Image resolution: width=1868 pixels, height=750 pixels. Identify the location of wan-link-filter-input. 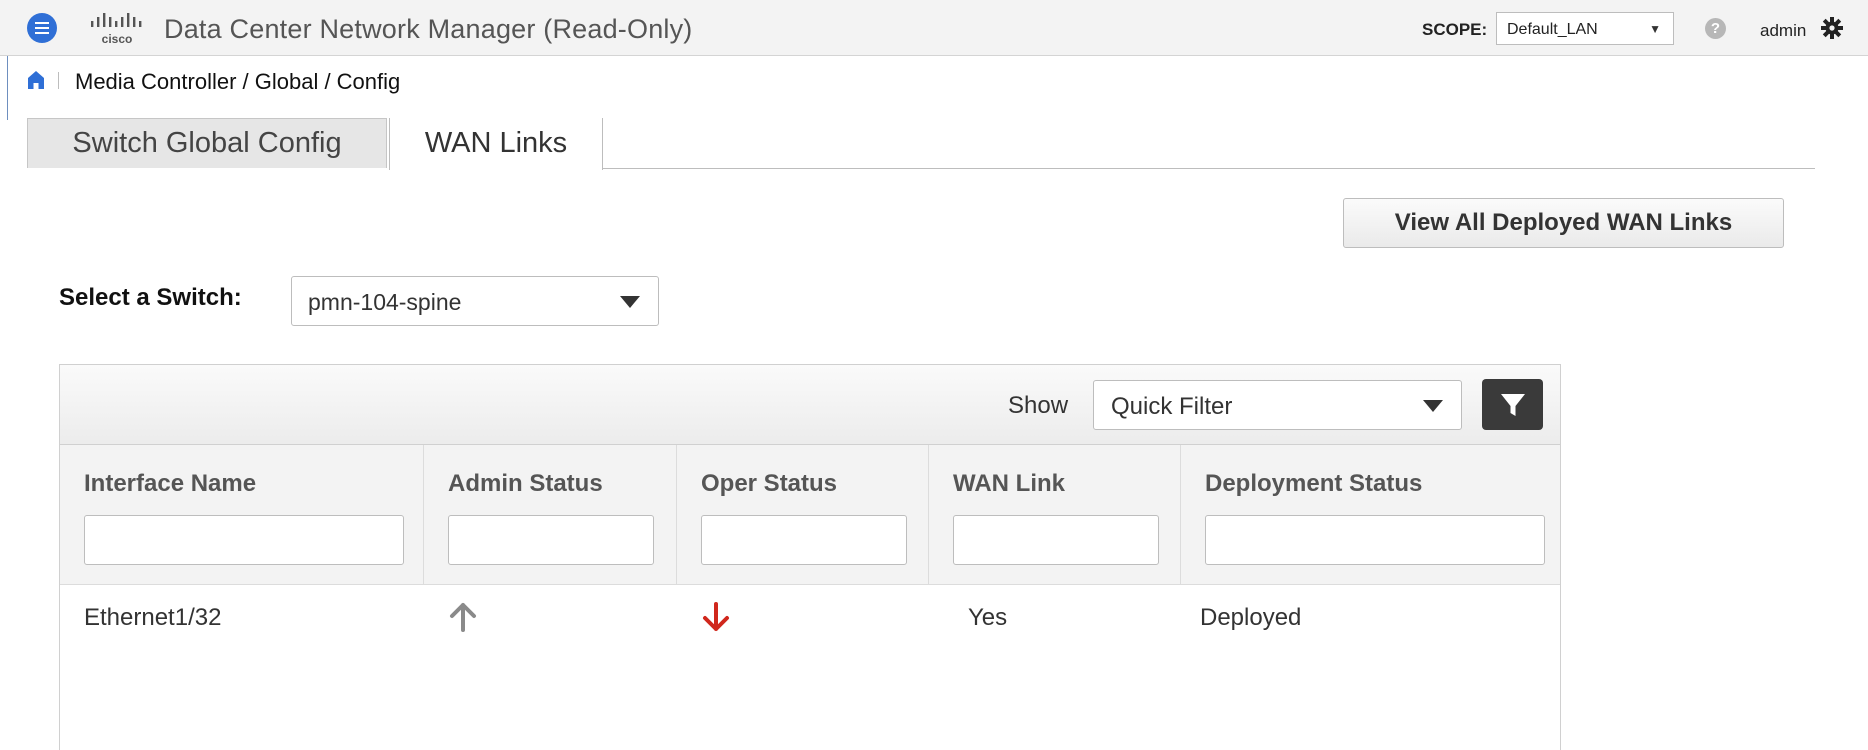
(1056, 540).